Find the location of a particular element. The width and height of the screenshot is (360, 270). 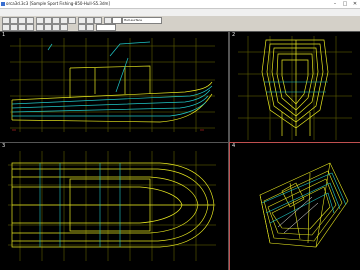

redo-icon is located at coordinates (72, 20).